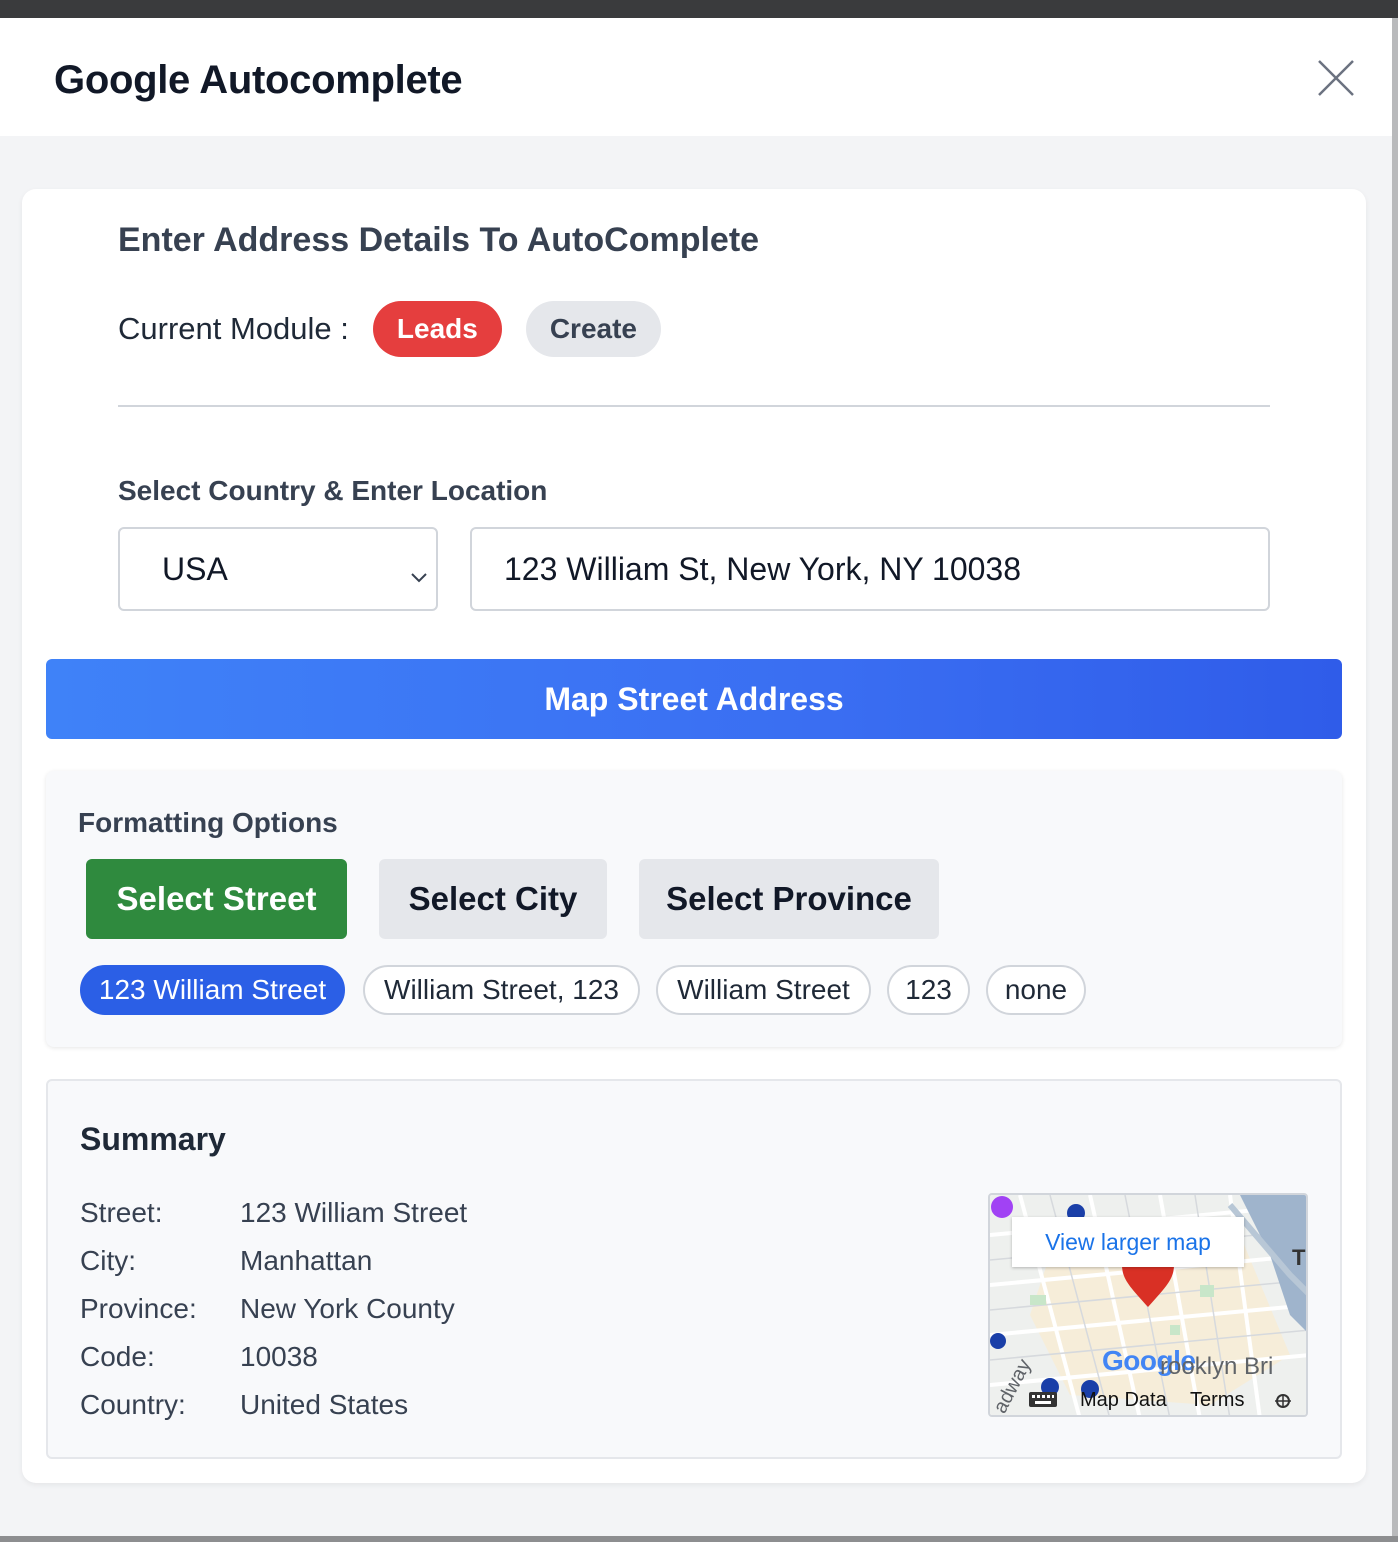  I want to click on map-street-address-button: Map Street Address, so click(694, 699).